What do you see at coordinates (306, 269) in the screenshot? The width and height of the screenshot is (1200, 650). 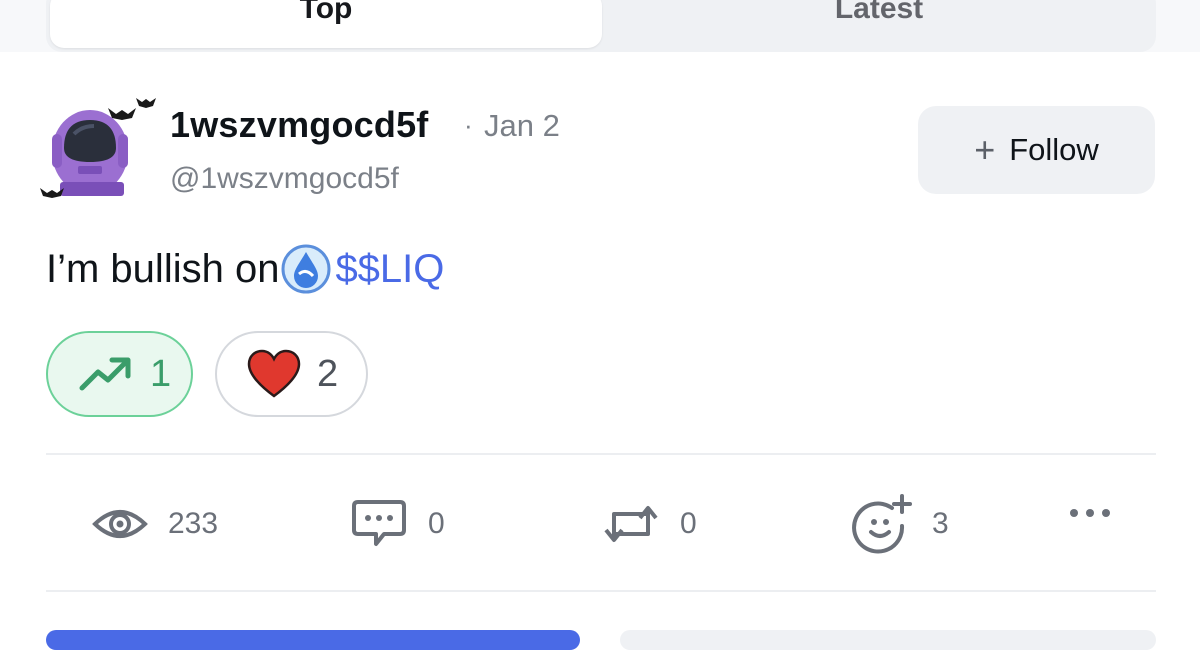 I see `liq-token-icon` at bounding box center [306, 269].